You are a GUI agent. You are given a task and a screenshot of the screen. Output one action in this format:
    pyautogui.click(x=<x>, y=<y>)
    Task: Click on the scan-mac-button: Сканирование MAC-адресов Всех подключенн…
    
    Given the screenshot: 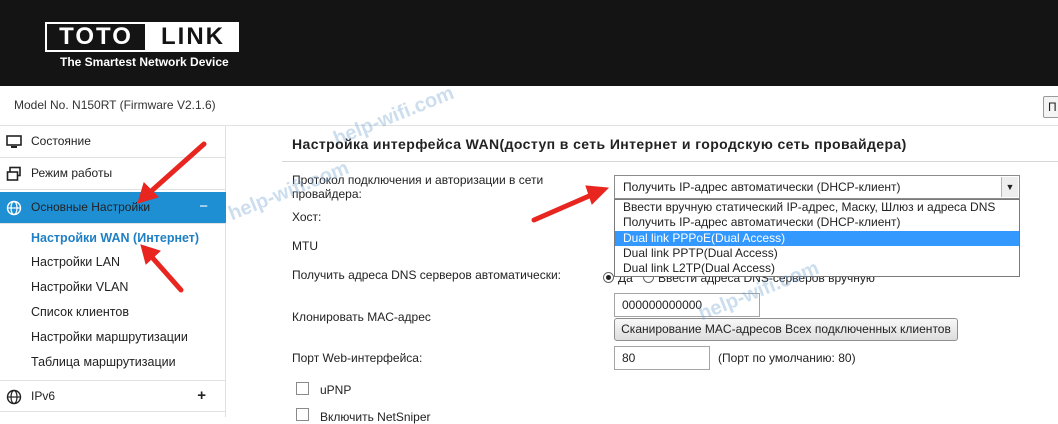 What is the action you would take?
    pyautogui.click(x=786, y=329)
    